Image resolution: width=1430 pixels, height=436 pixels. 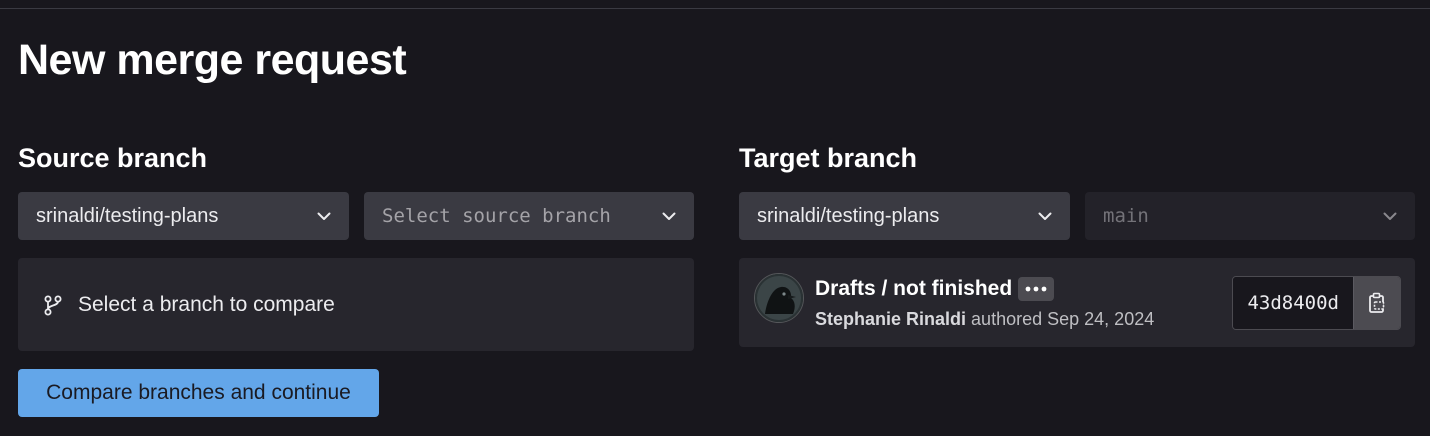 What do you see at coordinates (848, 215) in the screenshot?
I see `target-project-value: srinaldi/testing-plans` at bounding box center [848, 215].